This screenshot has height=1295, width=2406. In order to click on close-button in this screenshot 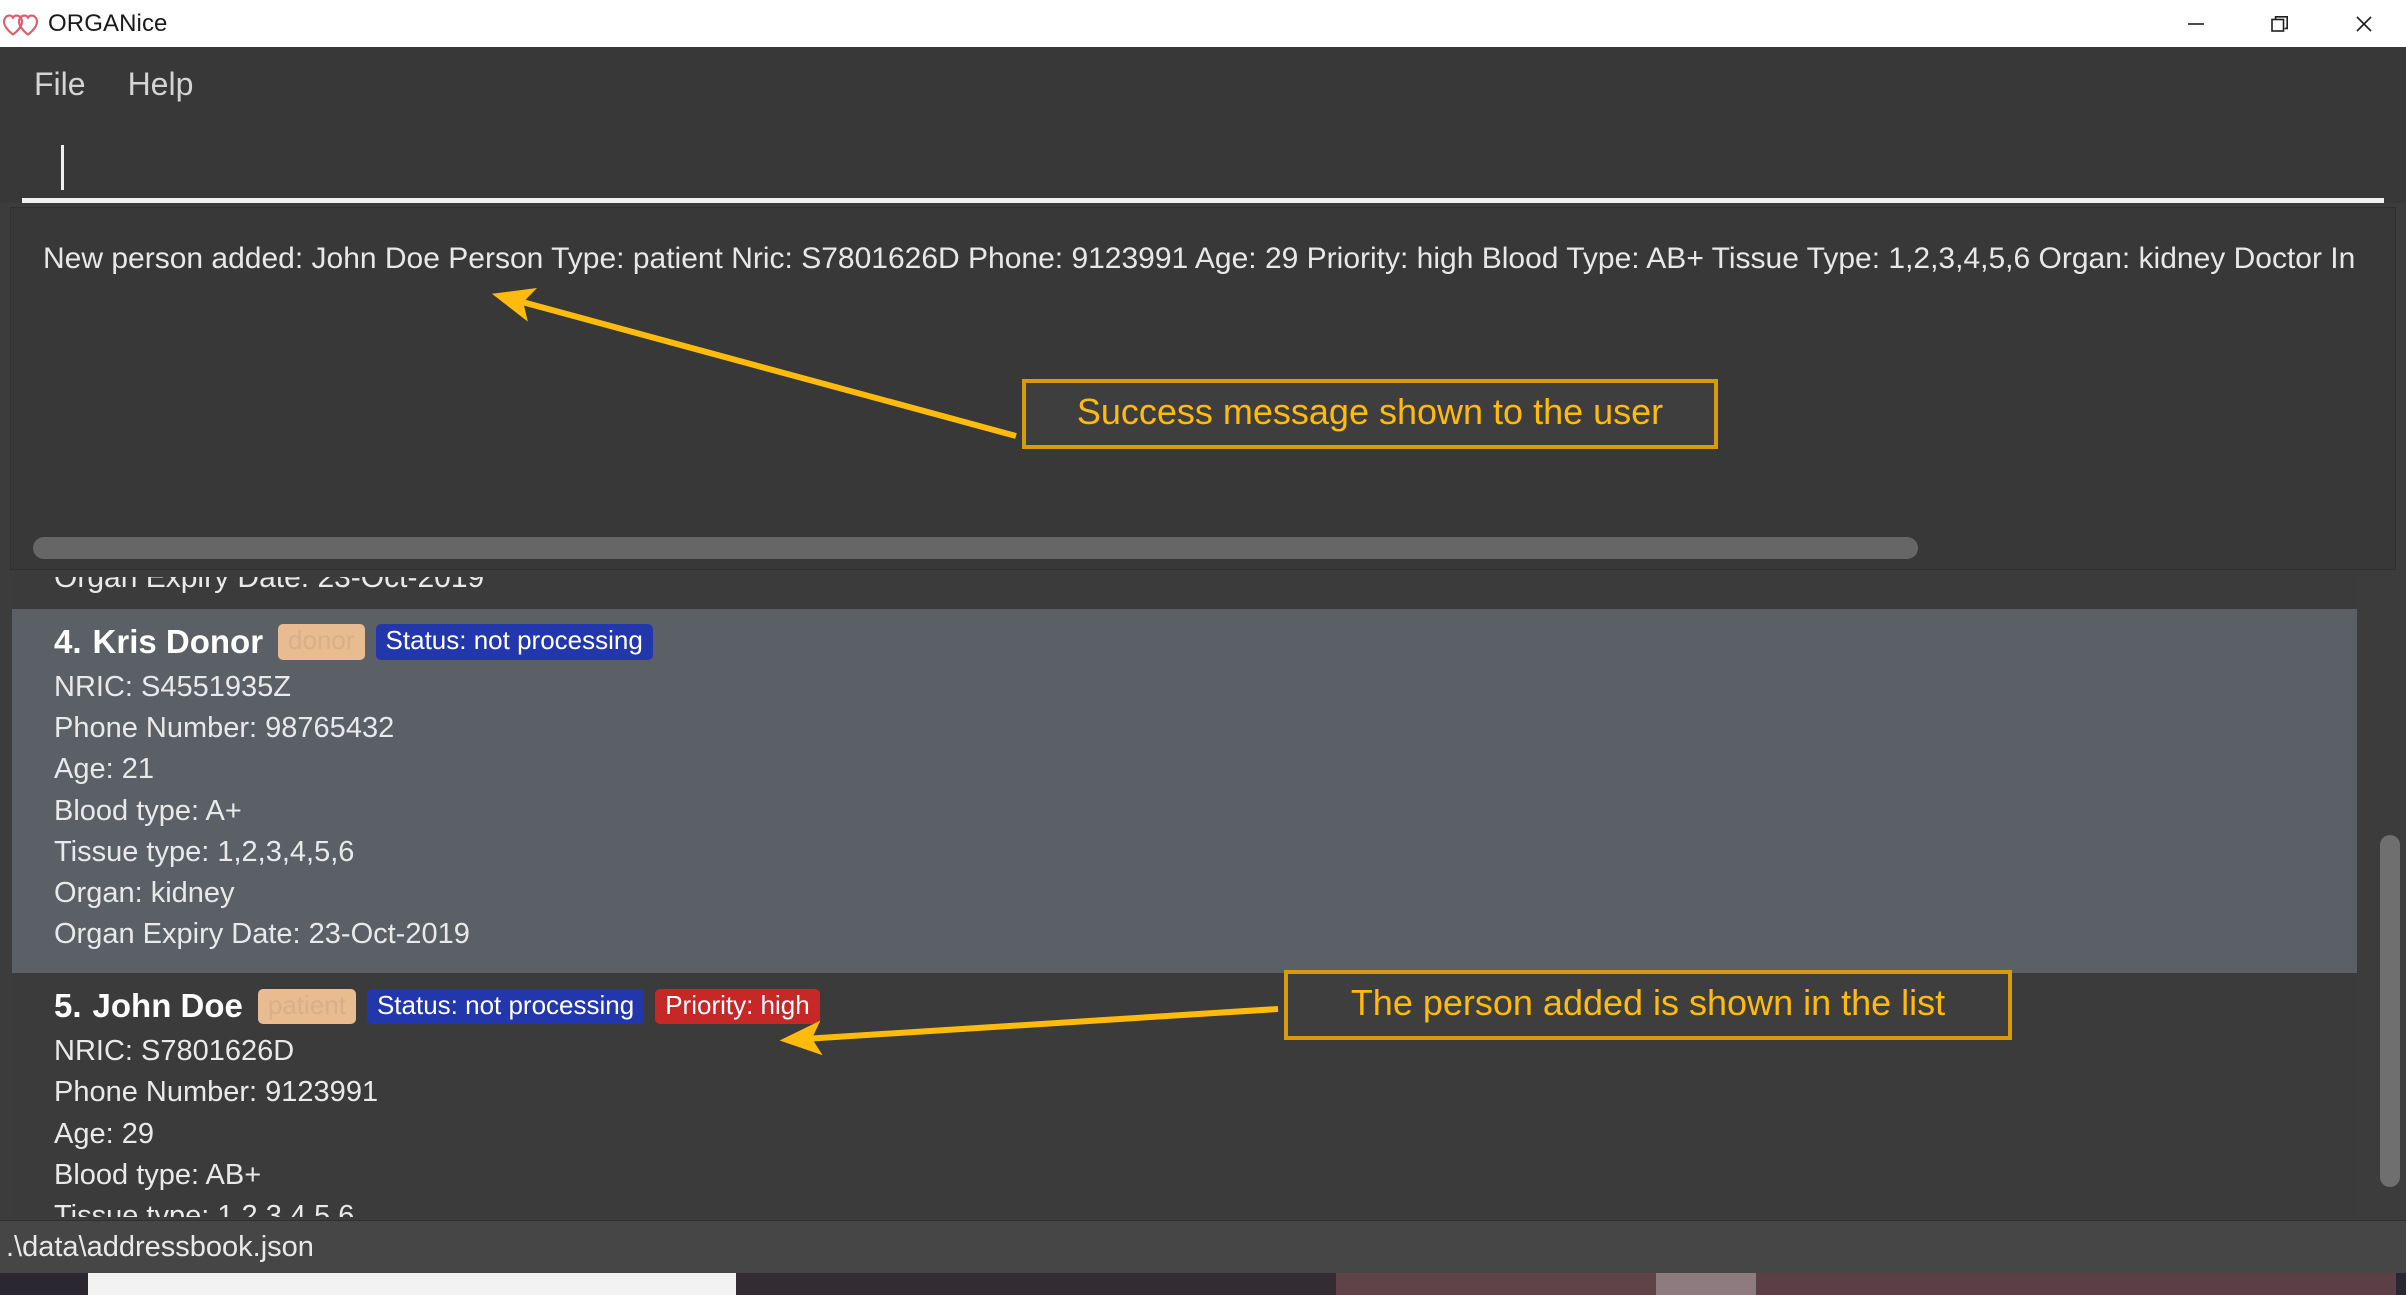, I will do `click(2364, 23)`.